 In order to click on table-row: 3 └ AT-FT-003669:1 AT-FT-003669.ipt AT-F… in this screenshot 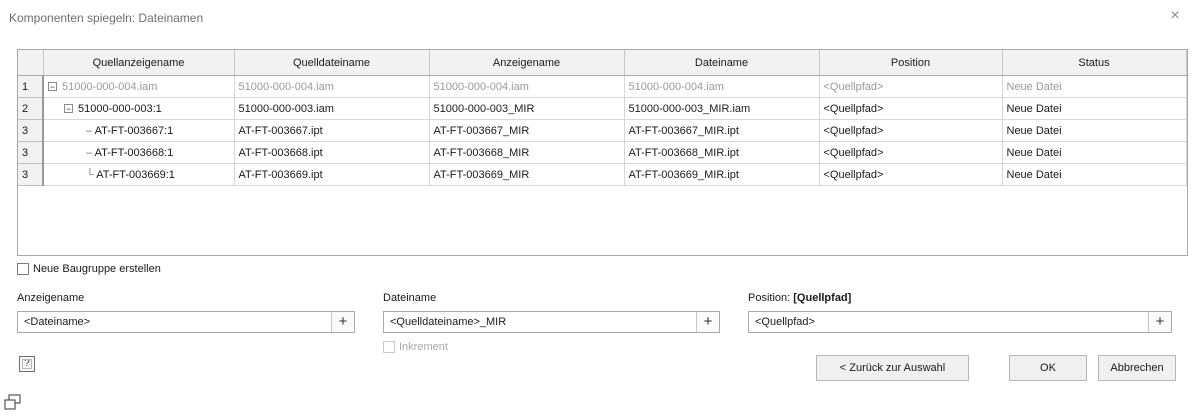, I will do `click(602, 174)`.